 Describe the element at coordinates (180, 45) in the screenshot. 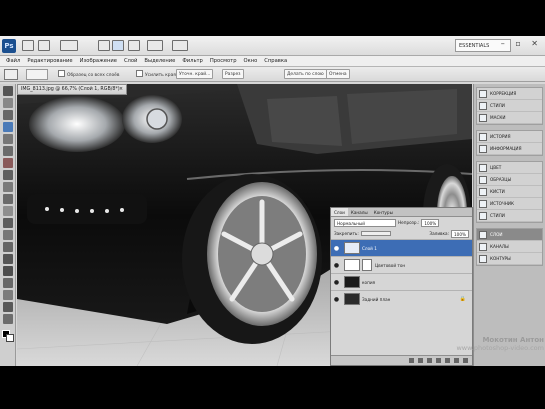

I see `screen-mode-icon` at that location.